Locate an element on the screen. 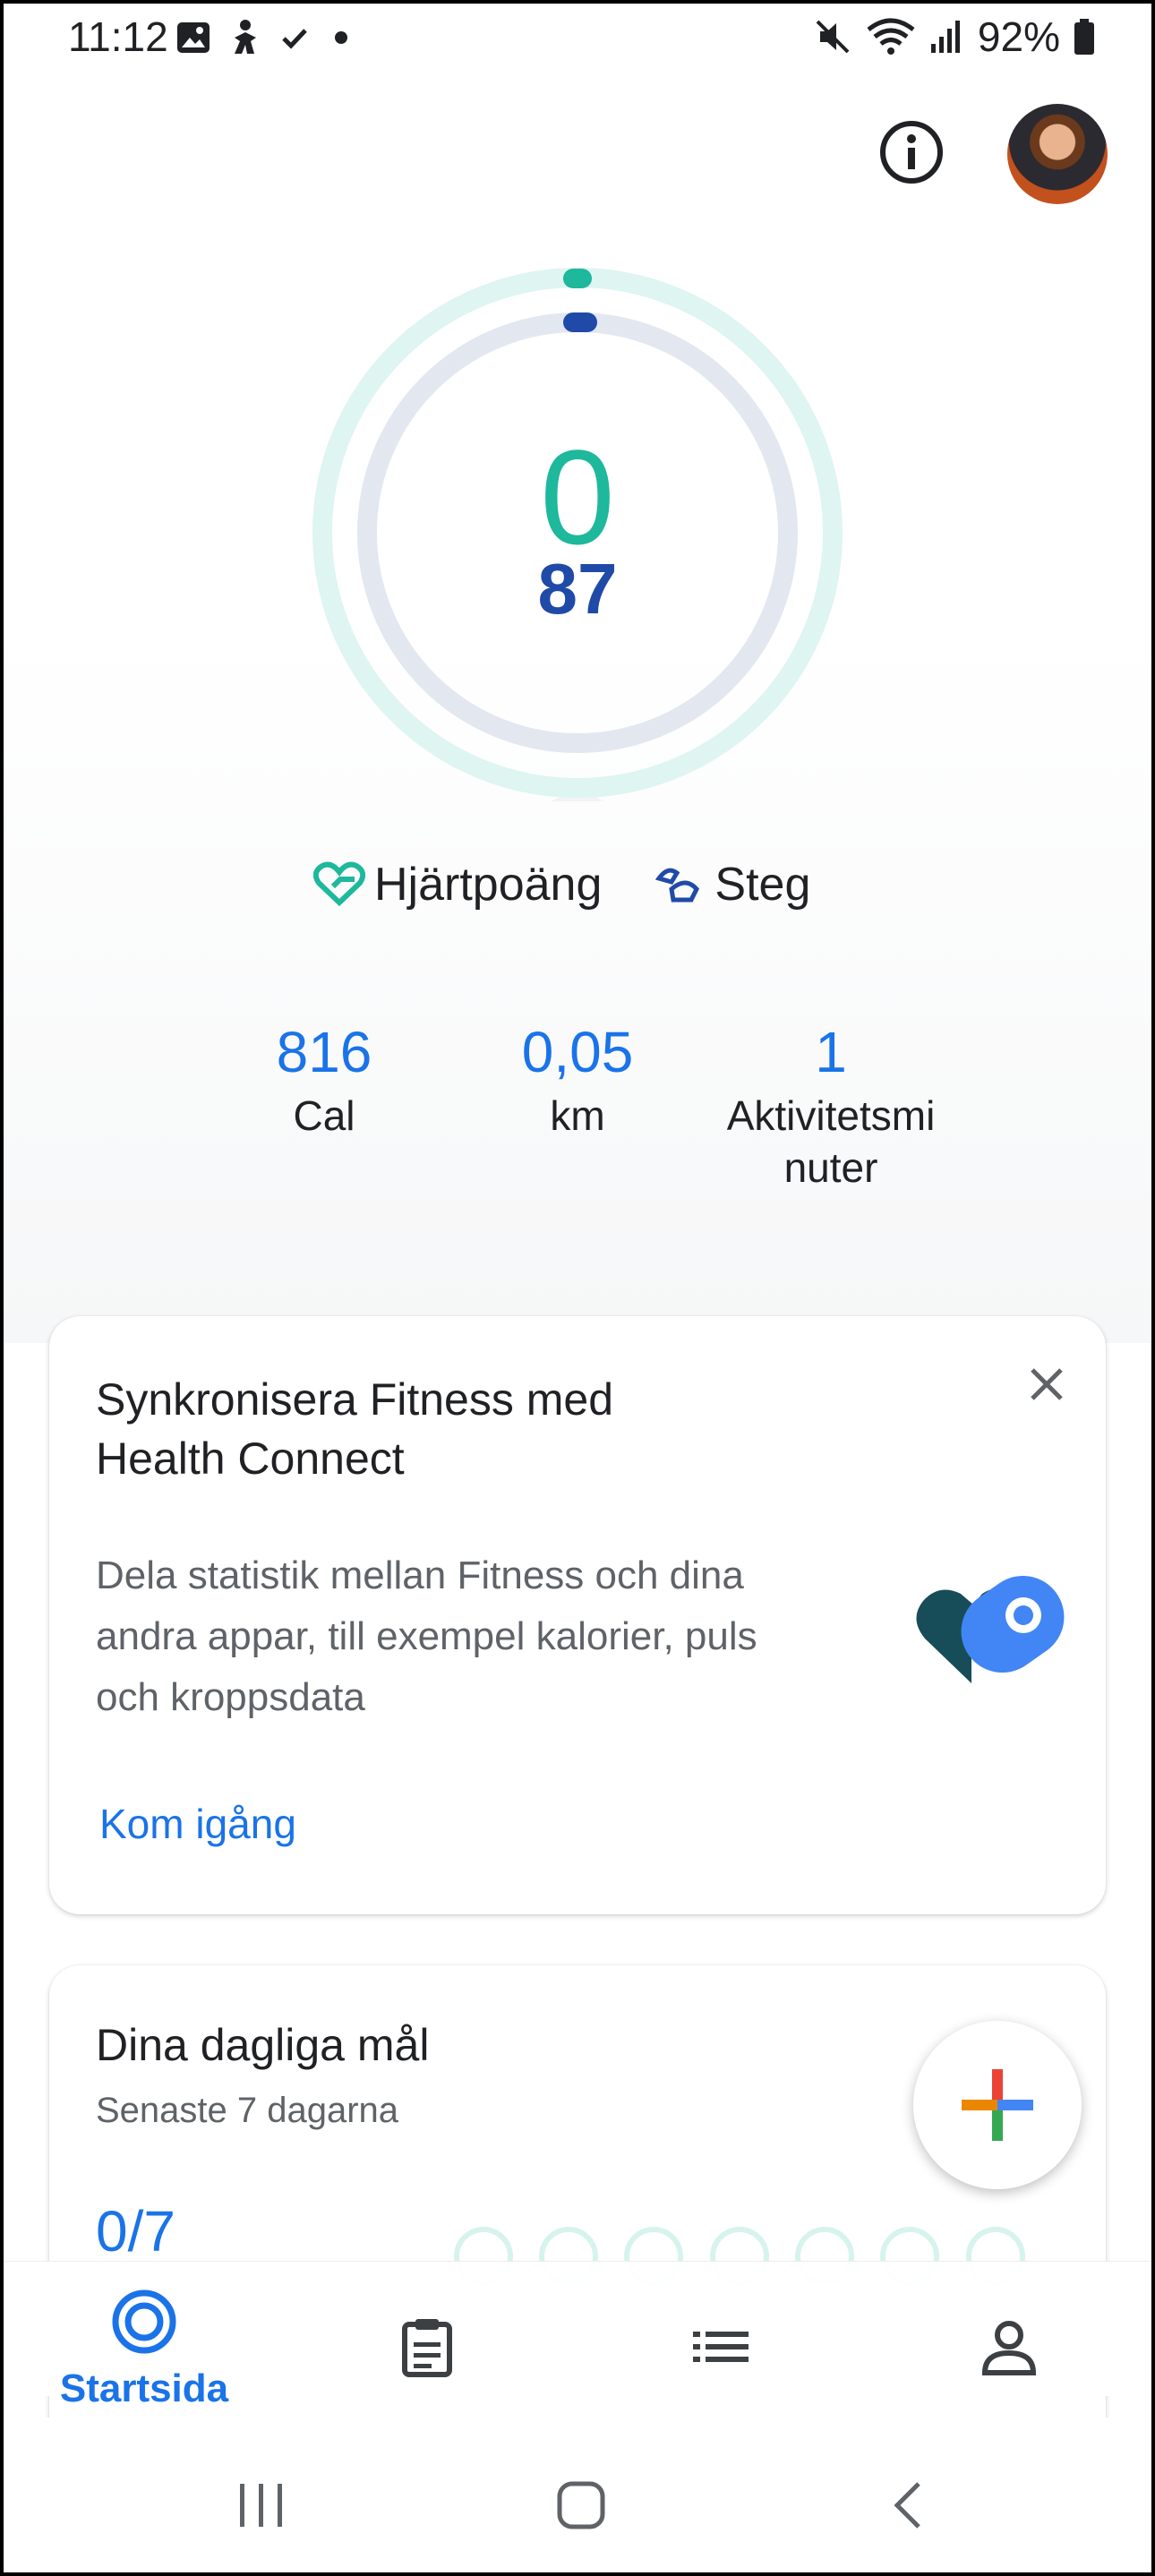  recent-apps-icon is located at coordinates (261, 2505).